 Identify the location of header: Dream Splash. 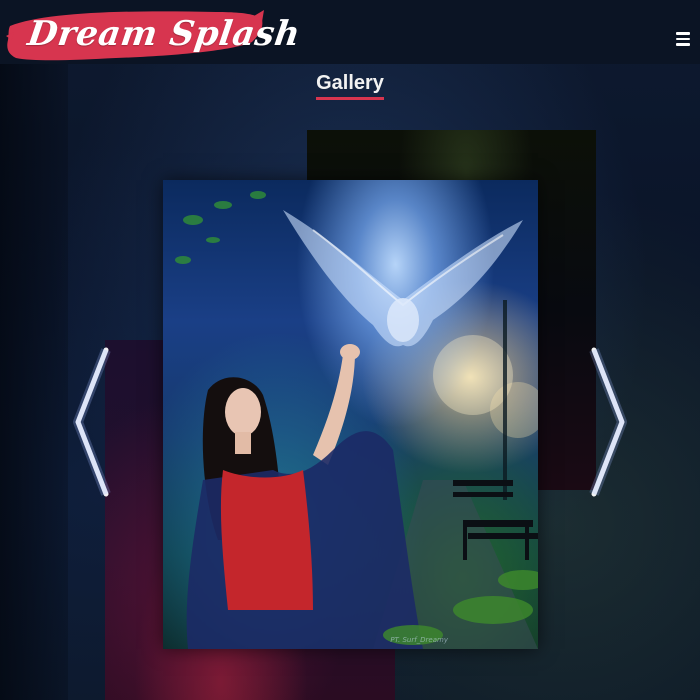
(350, 32).